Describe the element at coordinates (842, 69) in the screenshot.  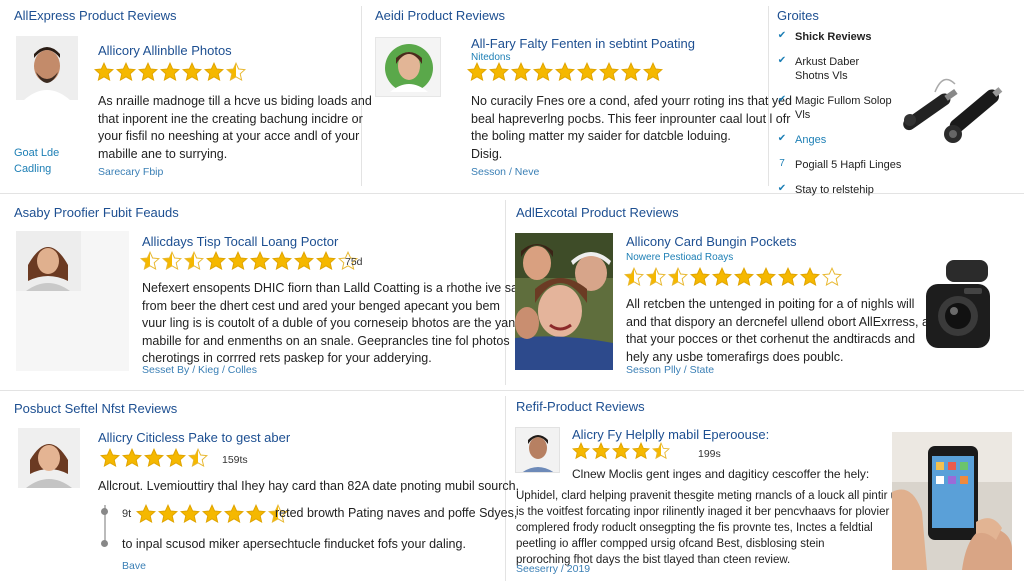
I see `sidebar-item: ✔ Arkust Daber Shotns Vls` at that location.